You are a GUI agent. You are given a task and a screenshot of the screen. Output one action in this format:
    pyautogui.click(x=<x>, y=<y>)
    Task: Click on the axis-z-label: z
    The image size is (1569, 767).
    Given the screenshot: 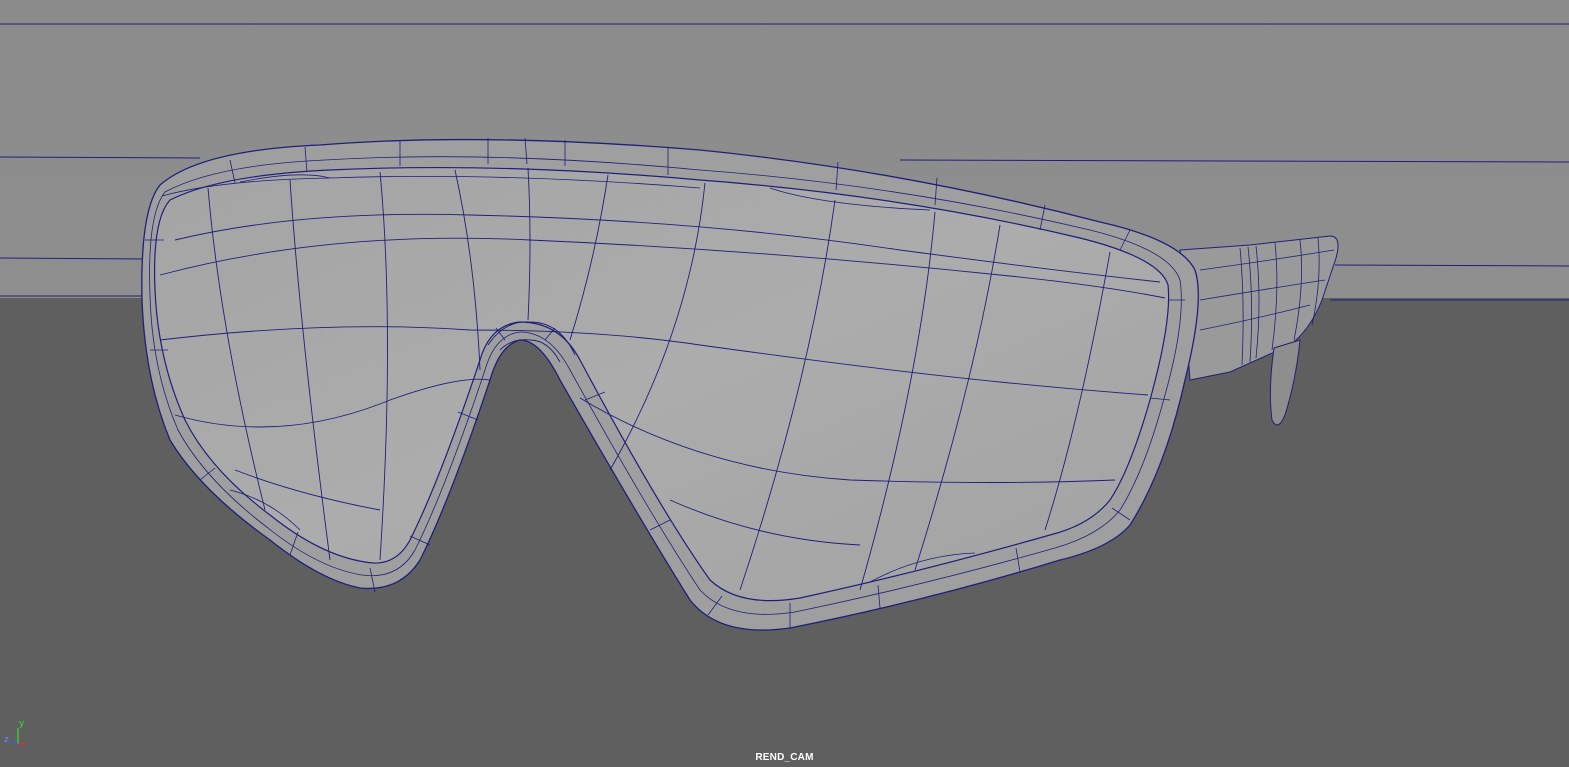 What is the action you would take?
    pyautogui.click(x=6, y=740)
    